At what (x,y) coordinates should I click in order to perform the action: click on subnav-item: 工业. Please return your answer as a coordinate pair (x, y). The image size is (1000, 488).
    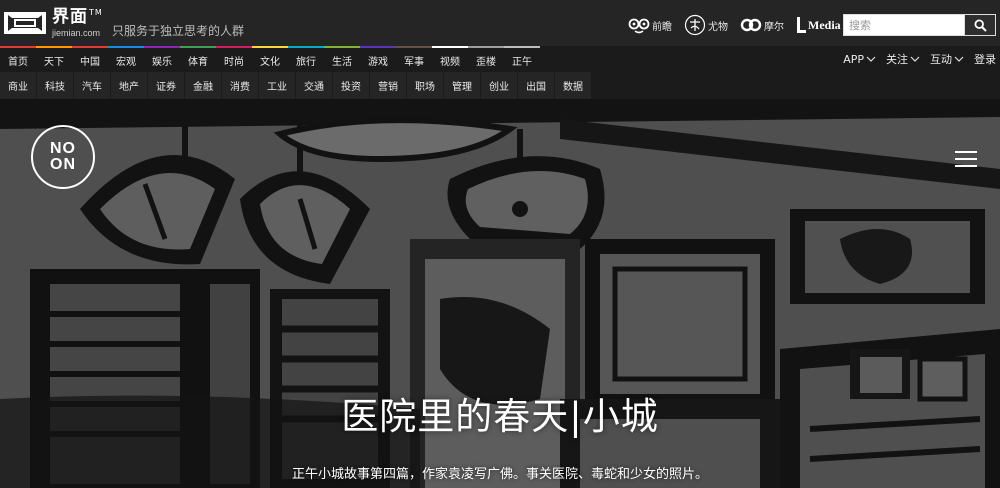
    Looking at the image, I should click on (277, 85).